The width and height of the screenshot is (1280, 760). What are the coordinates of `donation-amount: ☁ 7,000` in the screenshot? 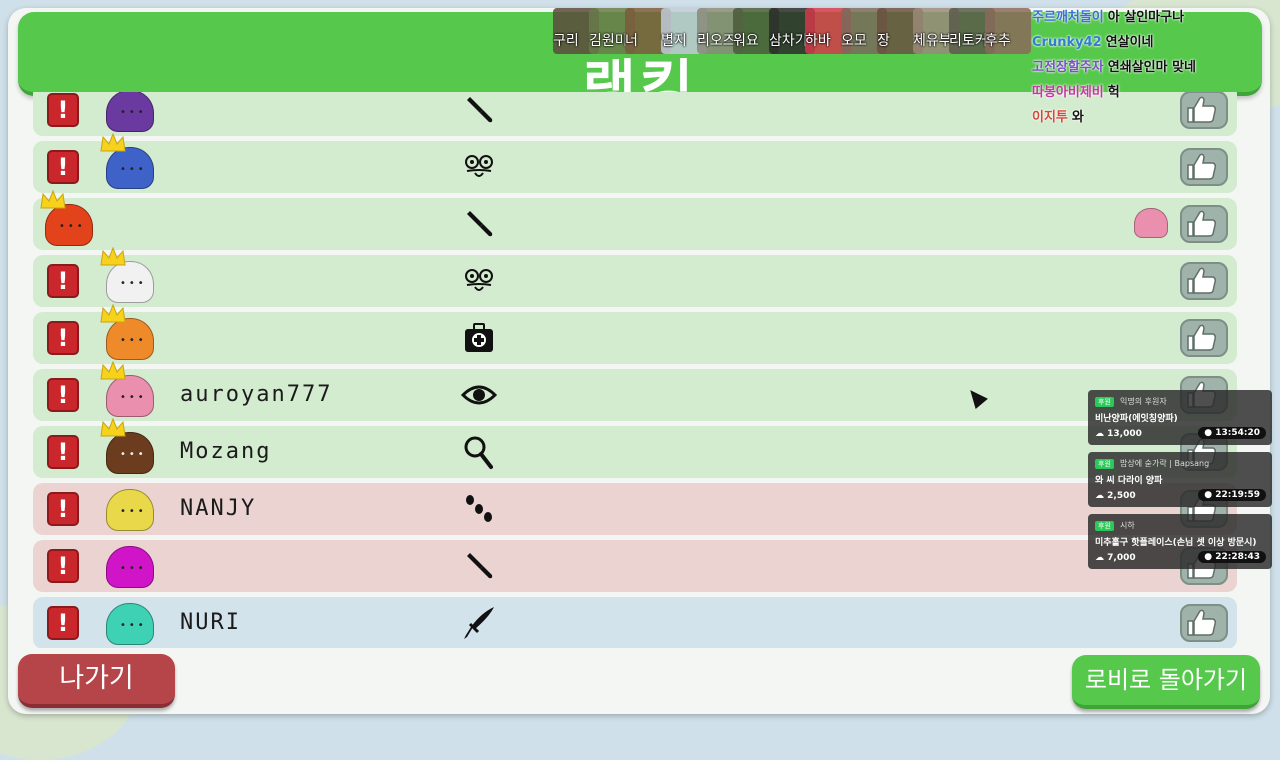 It's located at (1115, 558).